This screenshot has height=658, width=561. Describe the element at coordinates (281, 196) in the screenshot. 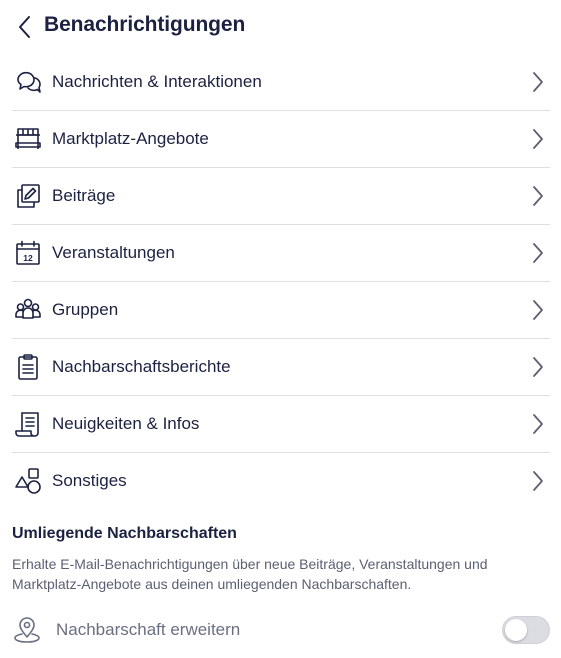

I see `menu-item-posts: Beiträge` at that location.